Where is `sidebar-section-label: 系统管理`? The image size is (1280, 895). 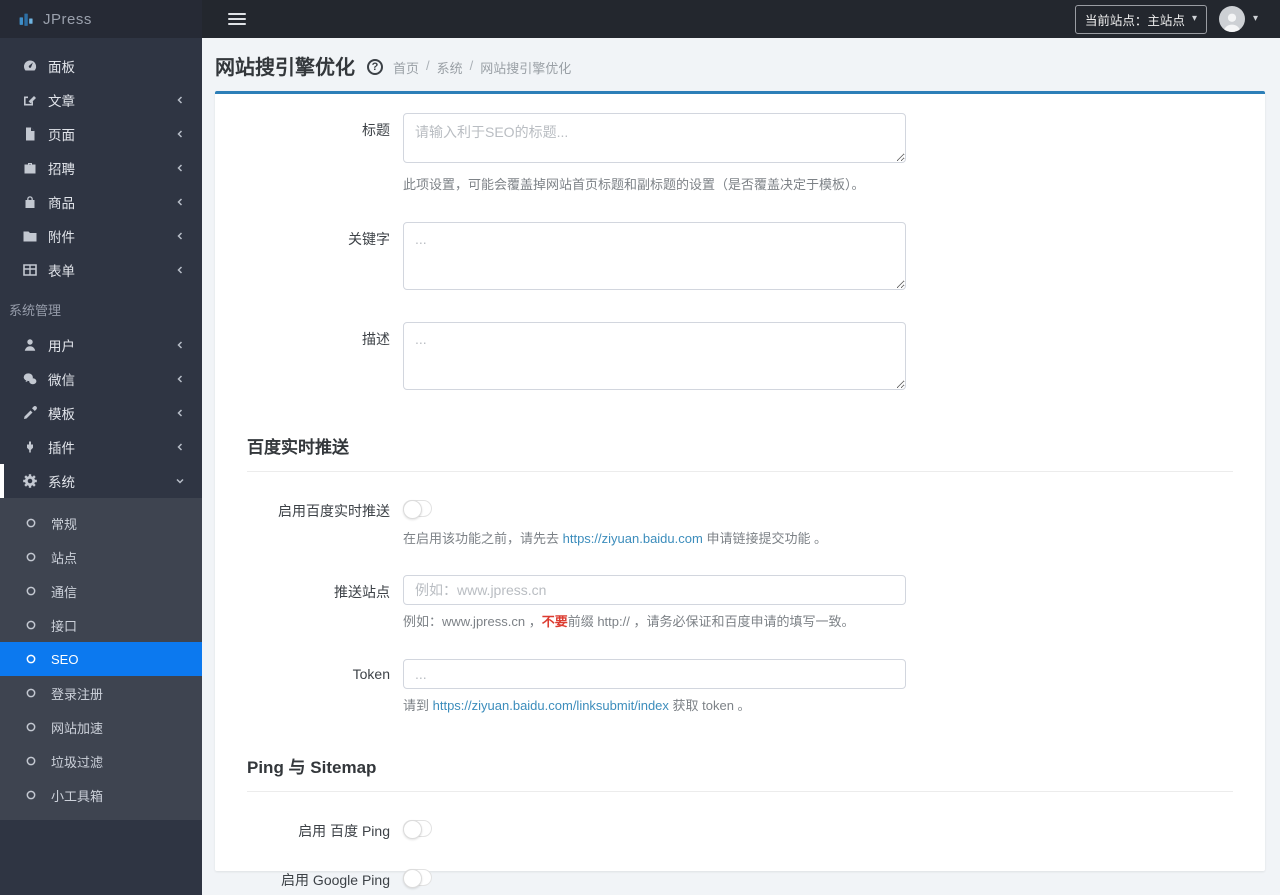
sidebar-section-label: 系统管理 is located at coordinates (35, 310).